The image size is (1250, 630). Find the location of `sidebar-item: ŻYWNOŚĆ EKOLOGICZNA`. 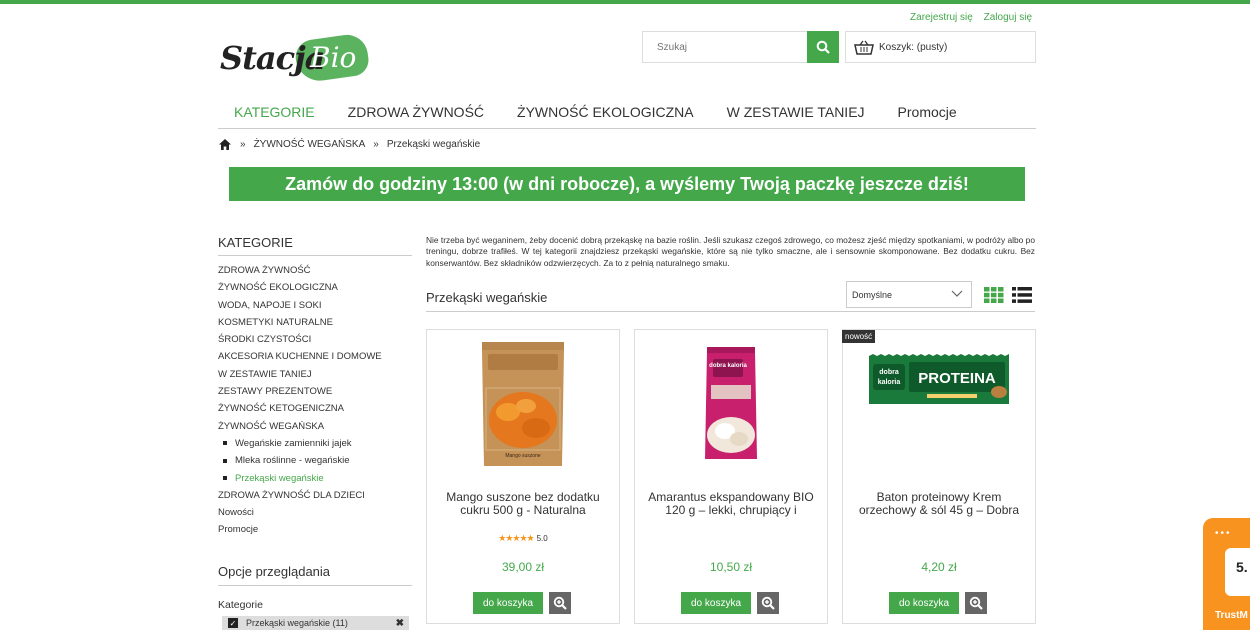

sidebar-item: ŻYWNOŚĆ EKOLOGICZNA is located at coordinates (315, 290).